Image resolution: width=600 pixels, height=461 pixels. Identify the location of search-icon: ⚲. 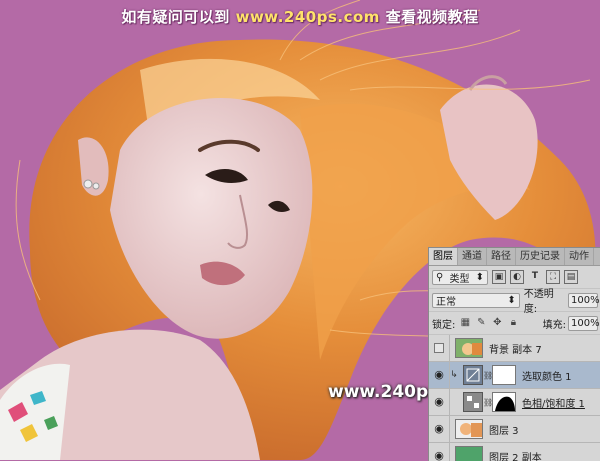
(439, 277).